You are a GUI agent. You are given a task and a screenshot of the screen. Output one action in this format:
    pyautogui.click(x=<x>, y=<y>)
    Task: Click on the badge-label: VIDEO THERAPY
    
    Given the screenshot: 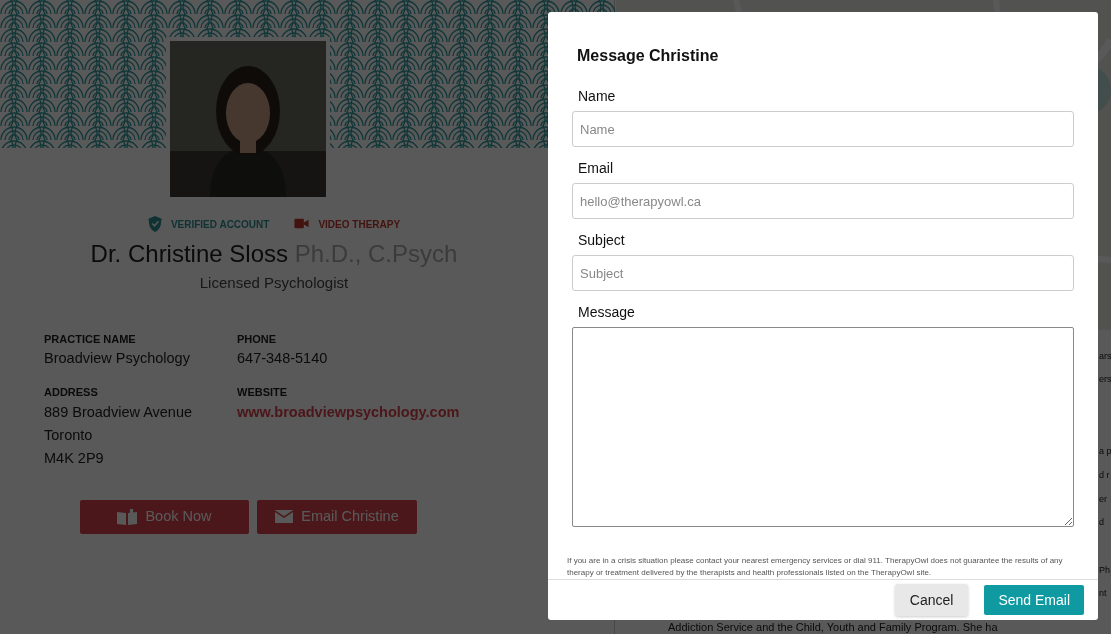 What is the action you would take?
    pyautogui.click(x=359, y=224)
    